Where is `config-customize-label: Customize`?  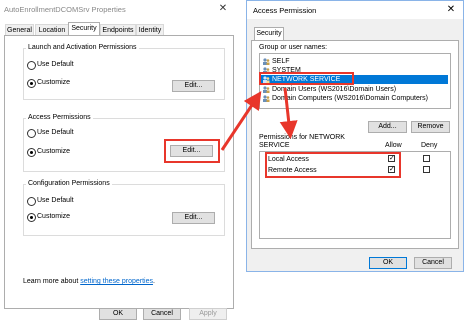 config-customize-label: Customize is located at coordinates (54, 216).